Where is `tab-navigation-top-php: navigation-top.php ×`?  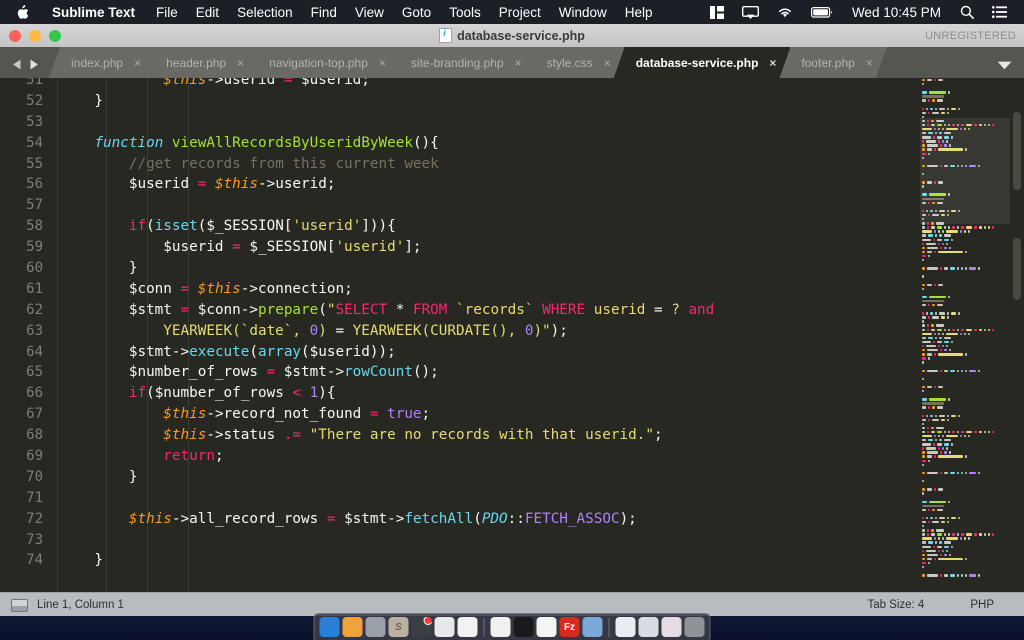
tab-navigation-top-php: navigation-top.php × is located at coordinates (323, 62).